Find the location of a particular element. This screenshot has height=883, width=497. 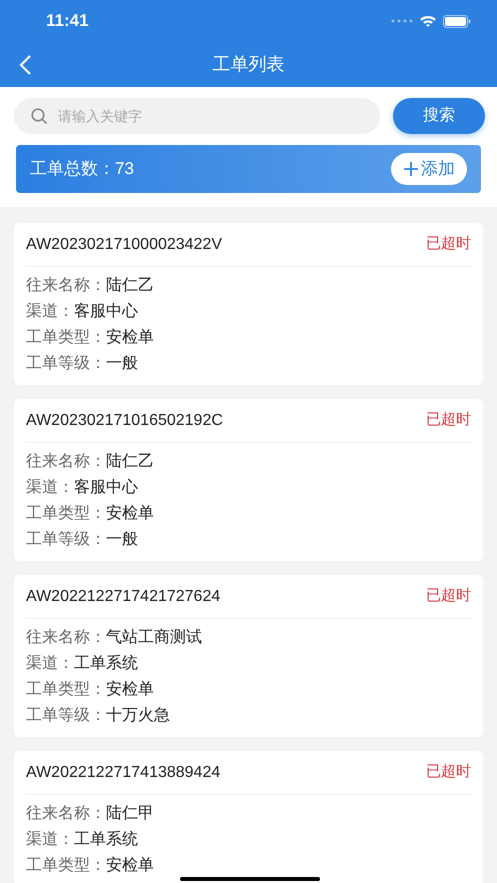

wifi-icon is located at coordinates (428, 21).